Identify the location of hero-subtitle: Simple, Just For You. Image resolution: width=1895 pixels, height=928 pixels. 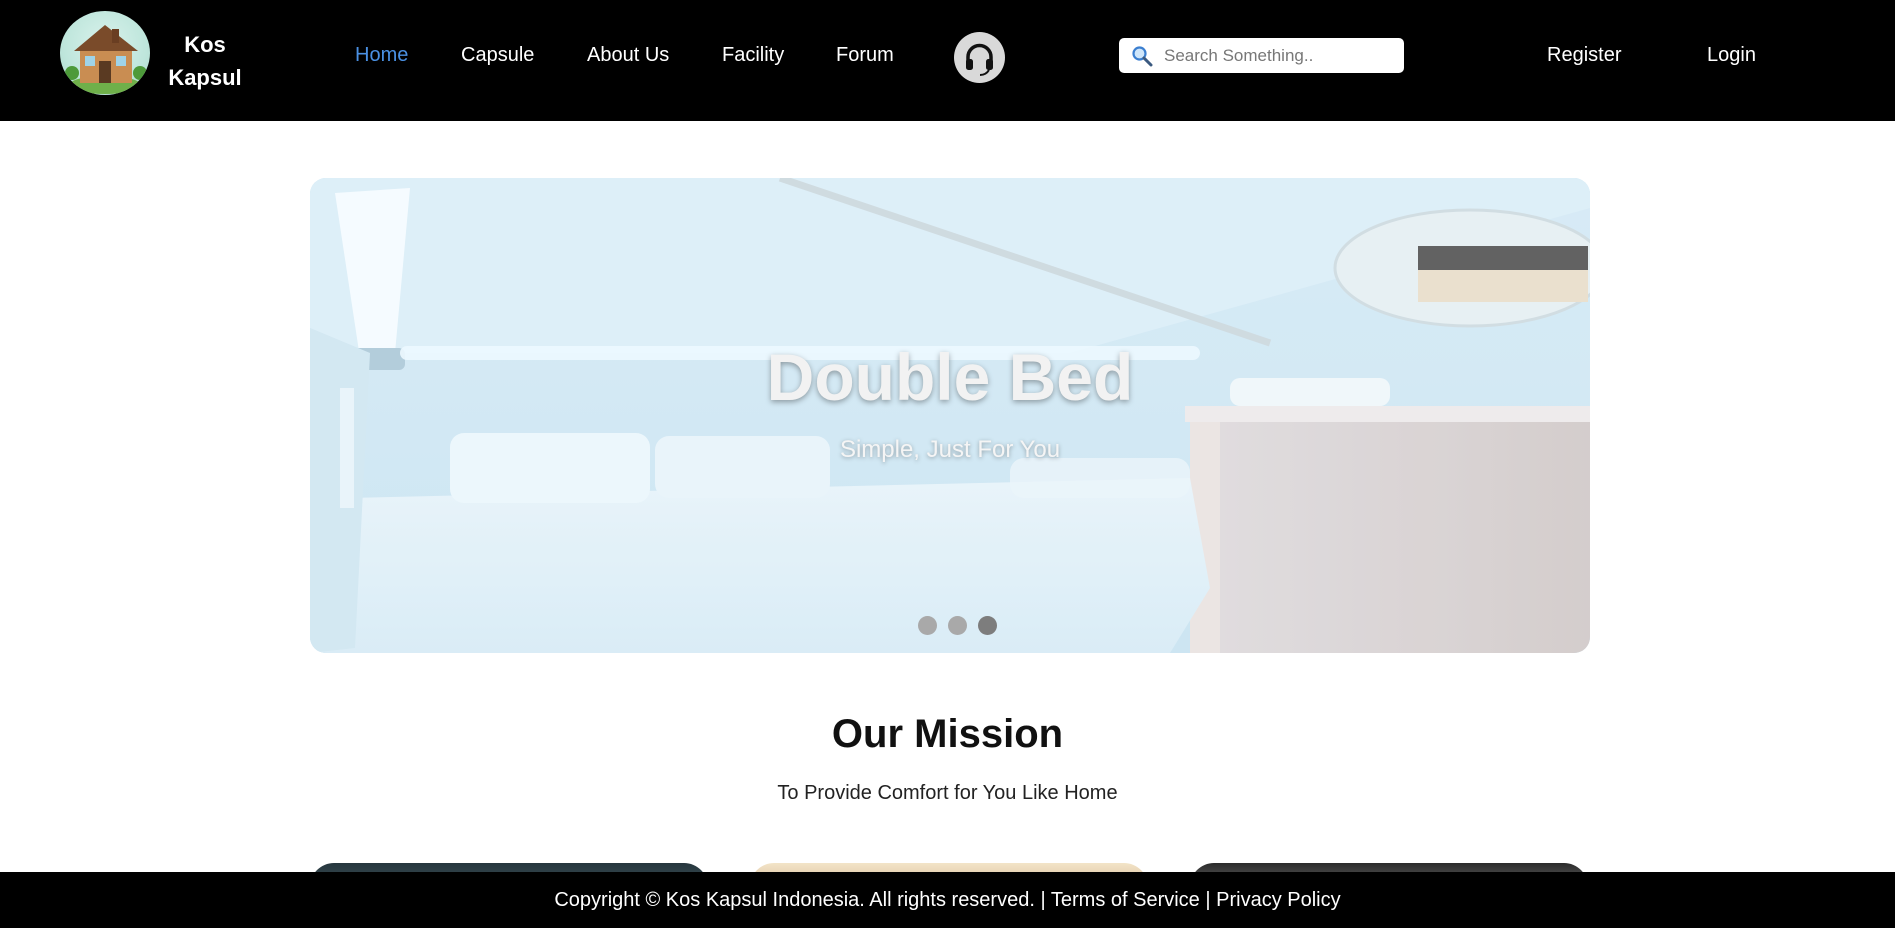
(950, 449).